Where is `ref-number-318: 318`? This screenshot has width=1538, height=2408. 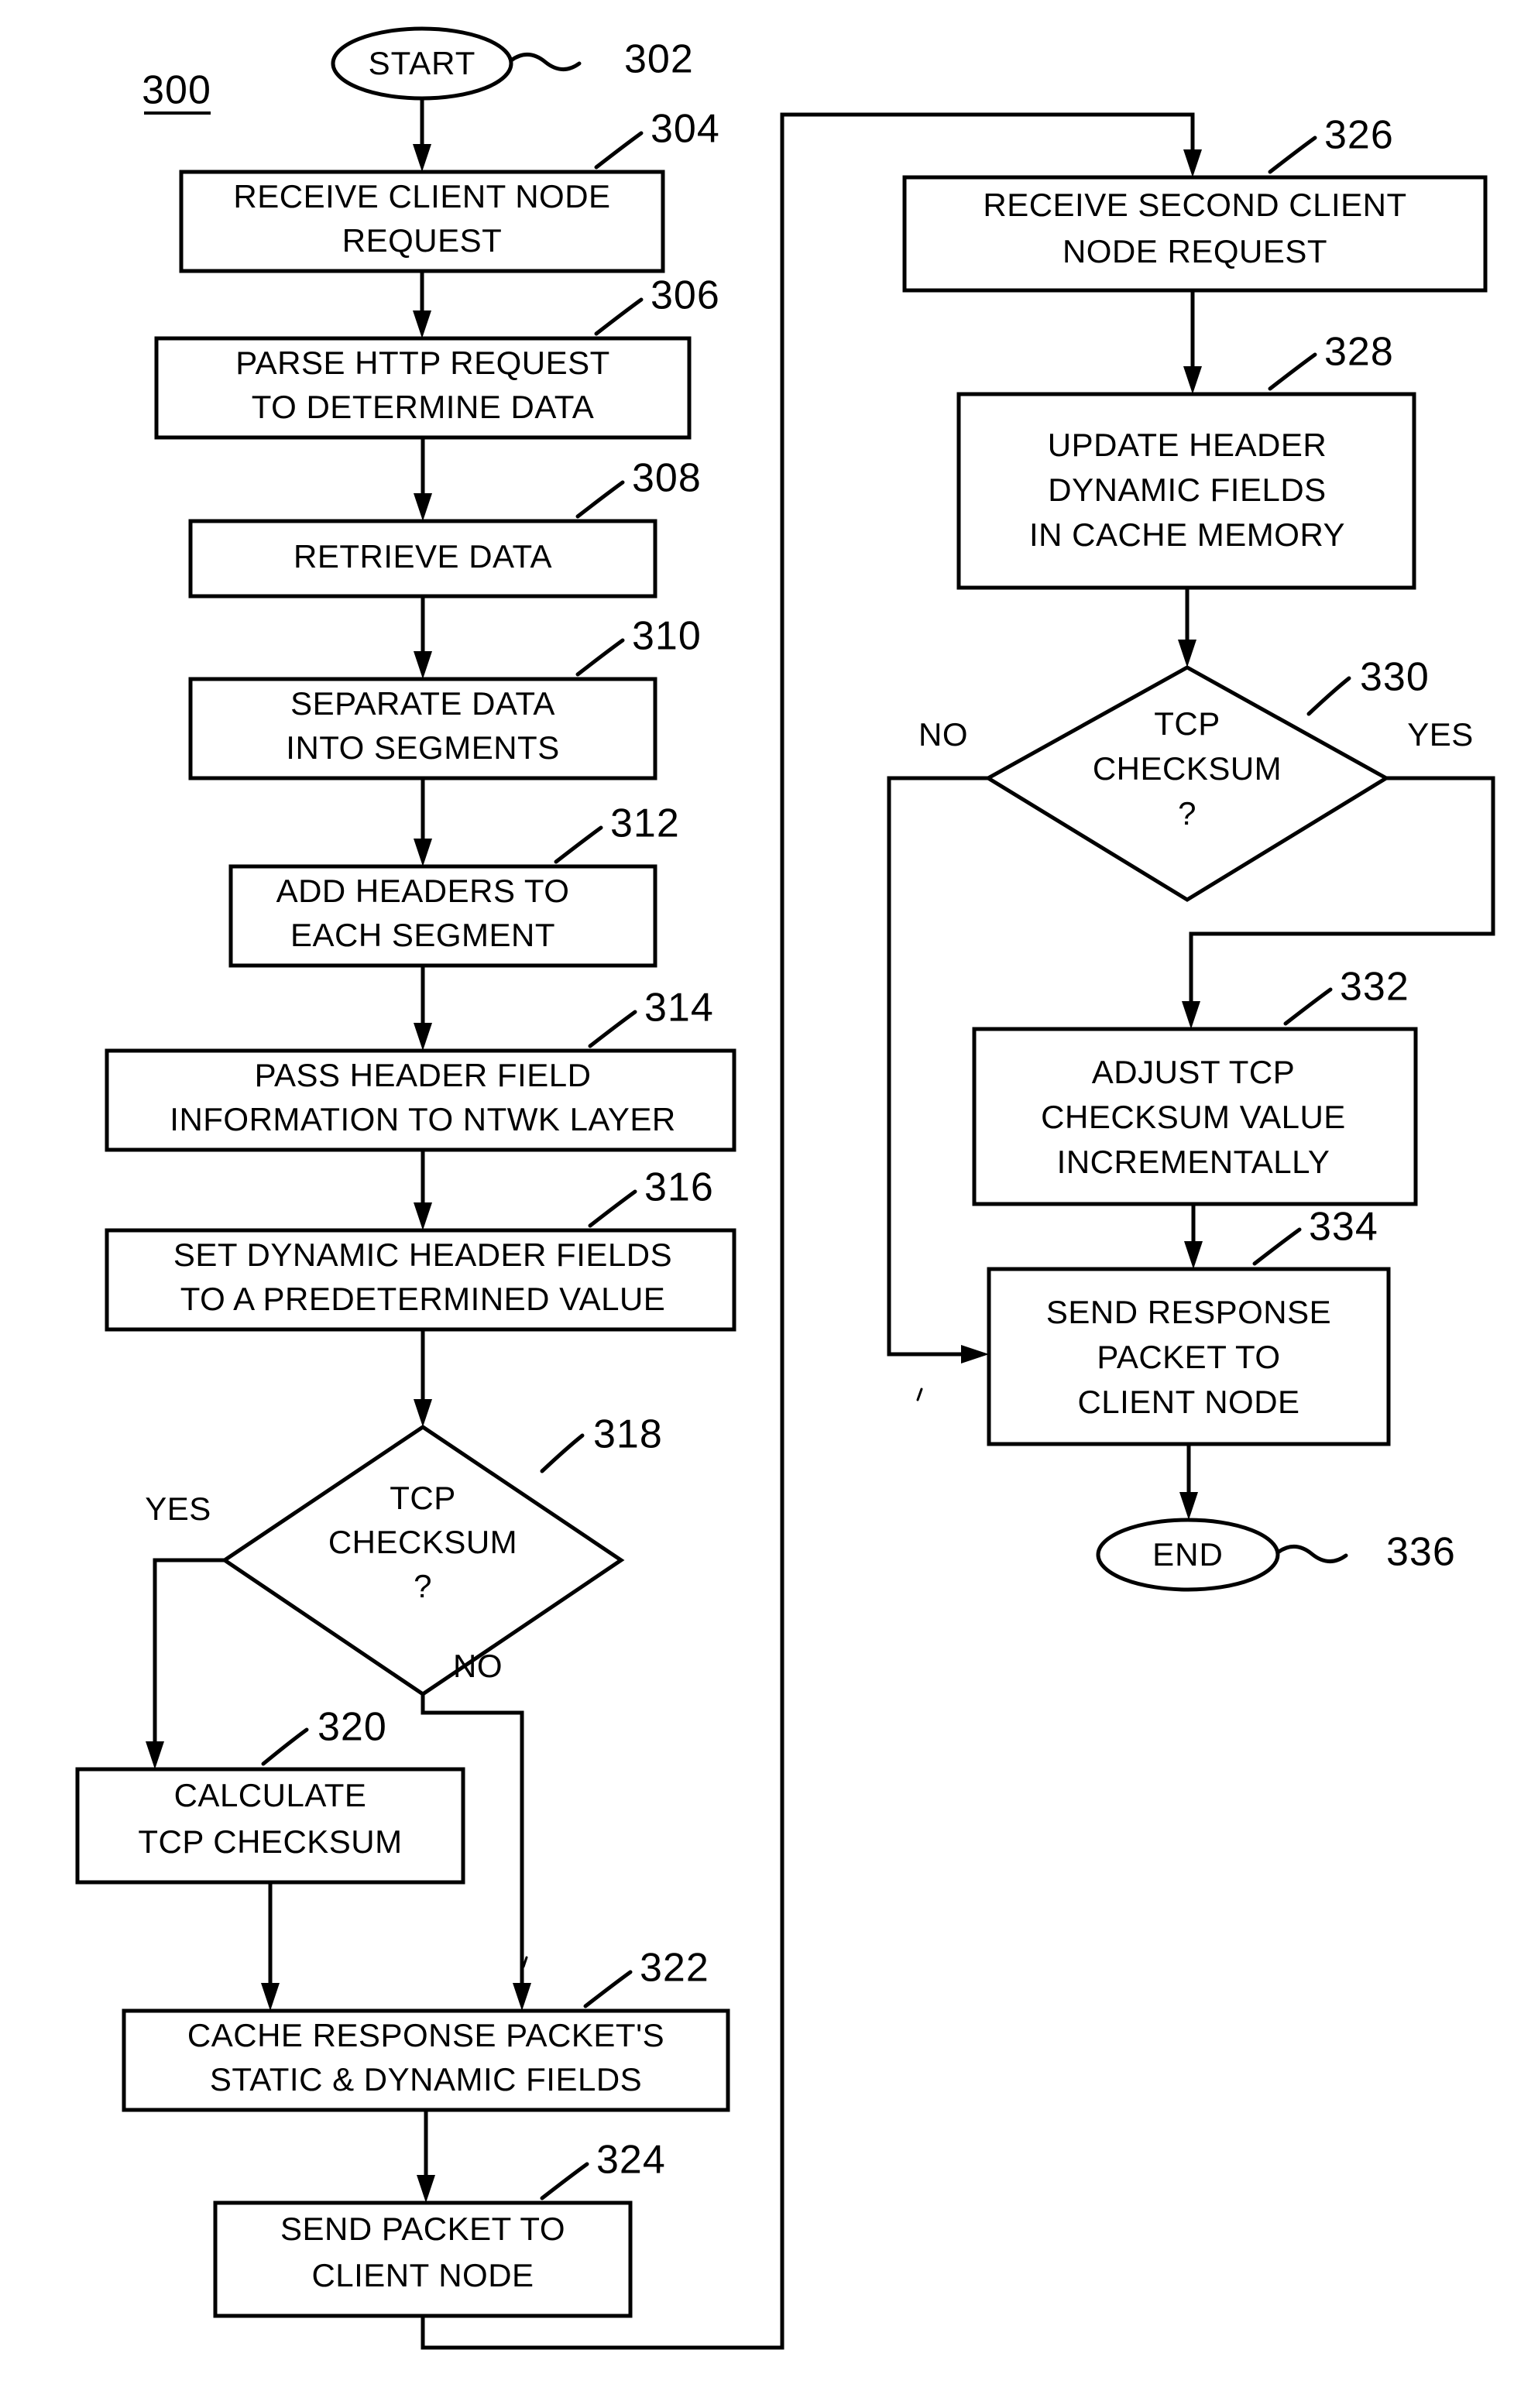 ref-number-318: 318 is located at coordinates (628, 1434).